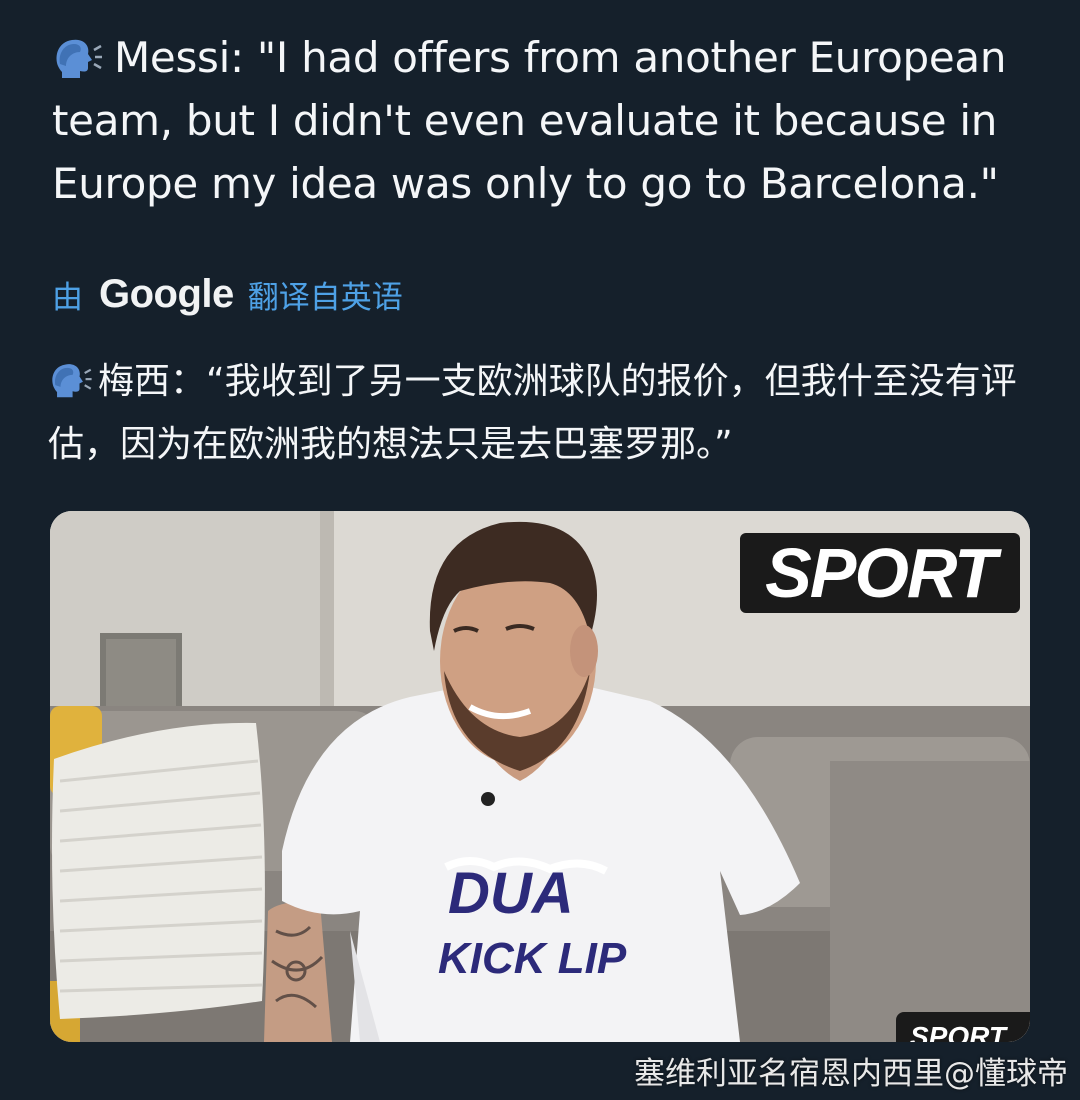  Describe the element at coordinates (532, 958) in the screenshot. I see `shirt-print-line2: KICK LIP` at that location.